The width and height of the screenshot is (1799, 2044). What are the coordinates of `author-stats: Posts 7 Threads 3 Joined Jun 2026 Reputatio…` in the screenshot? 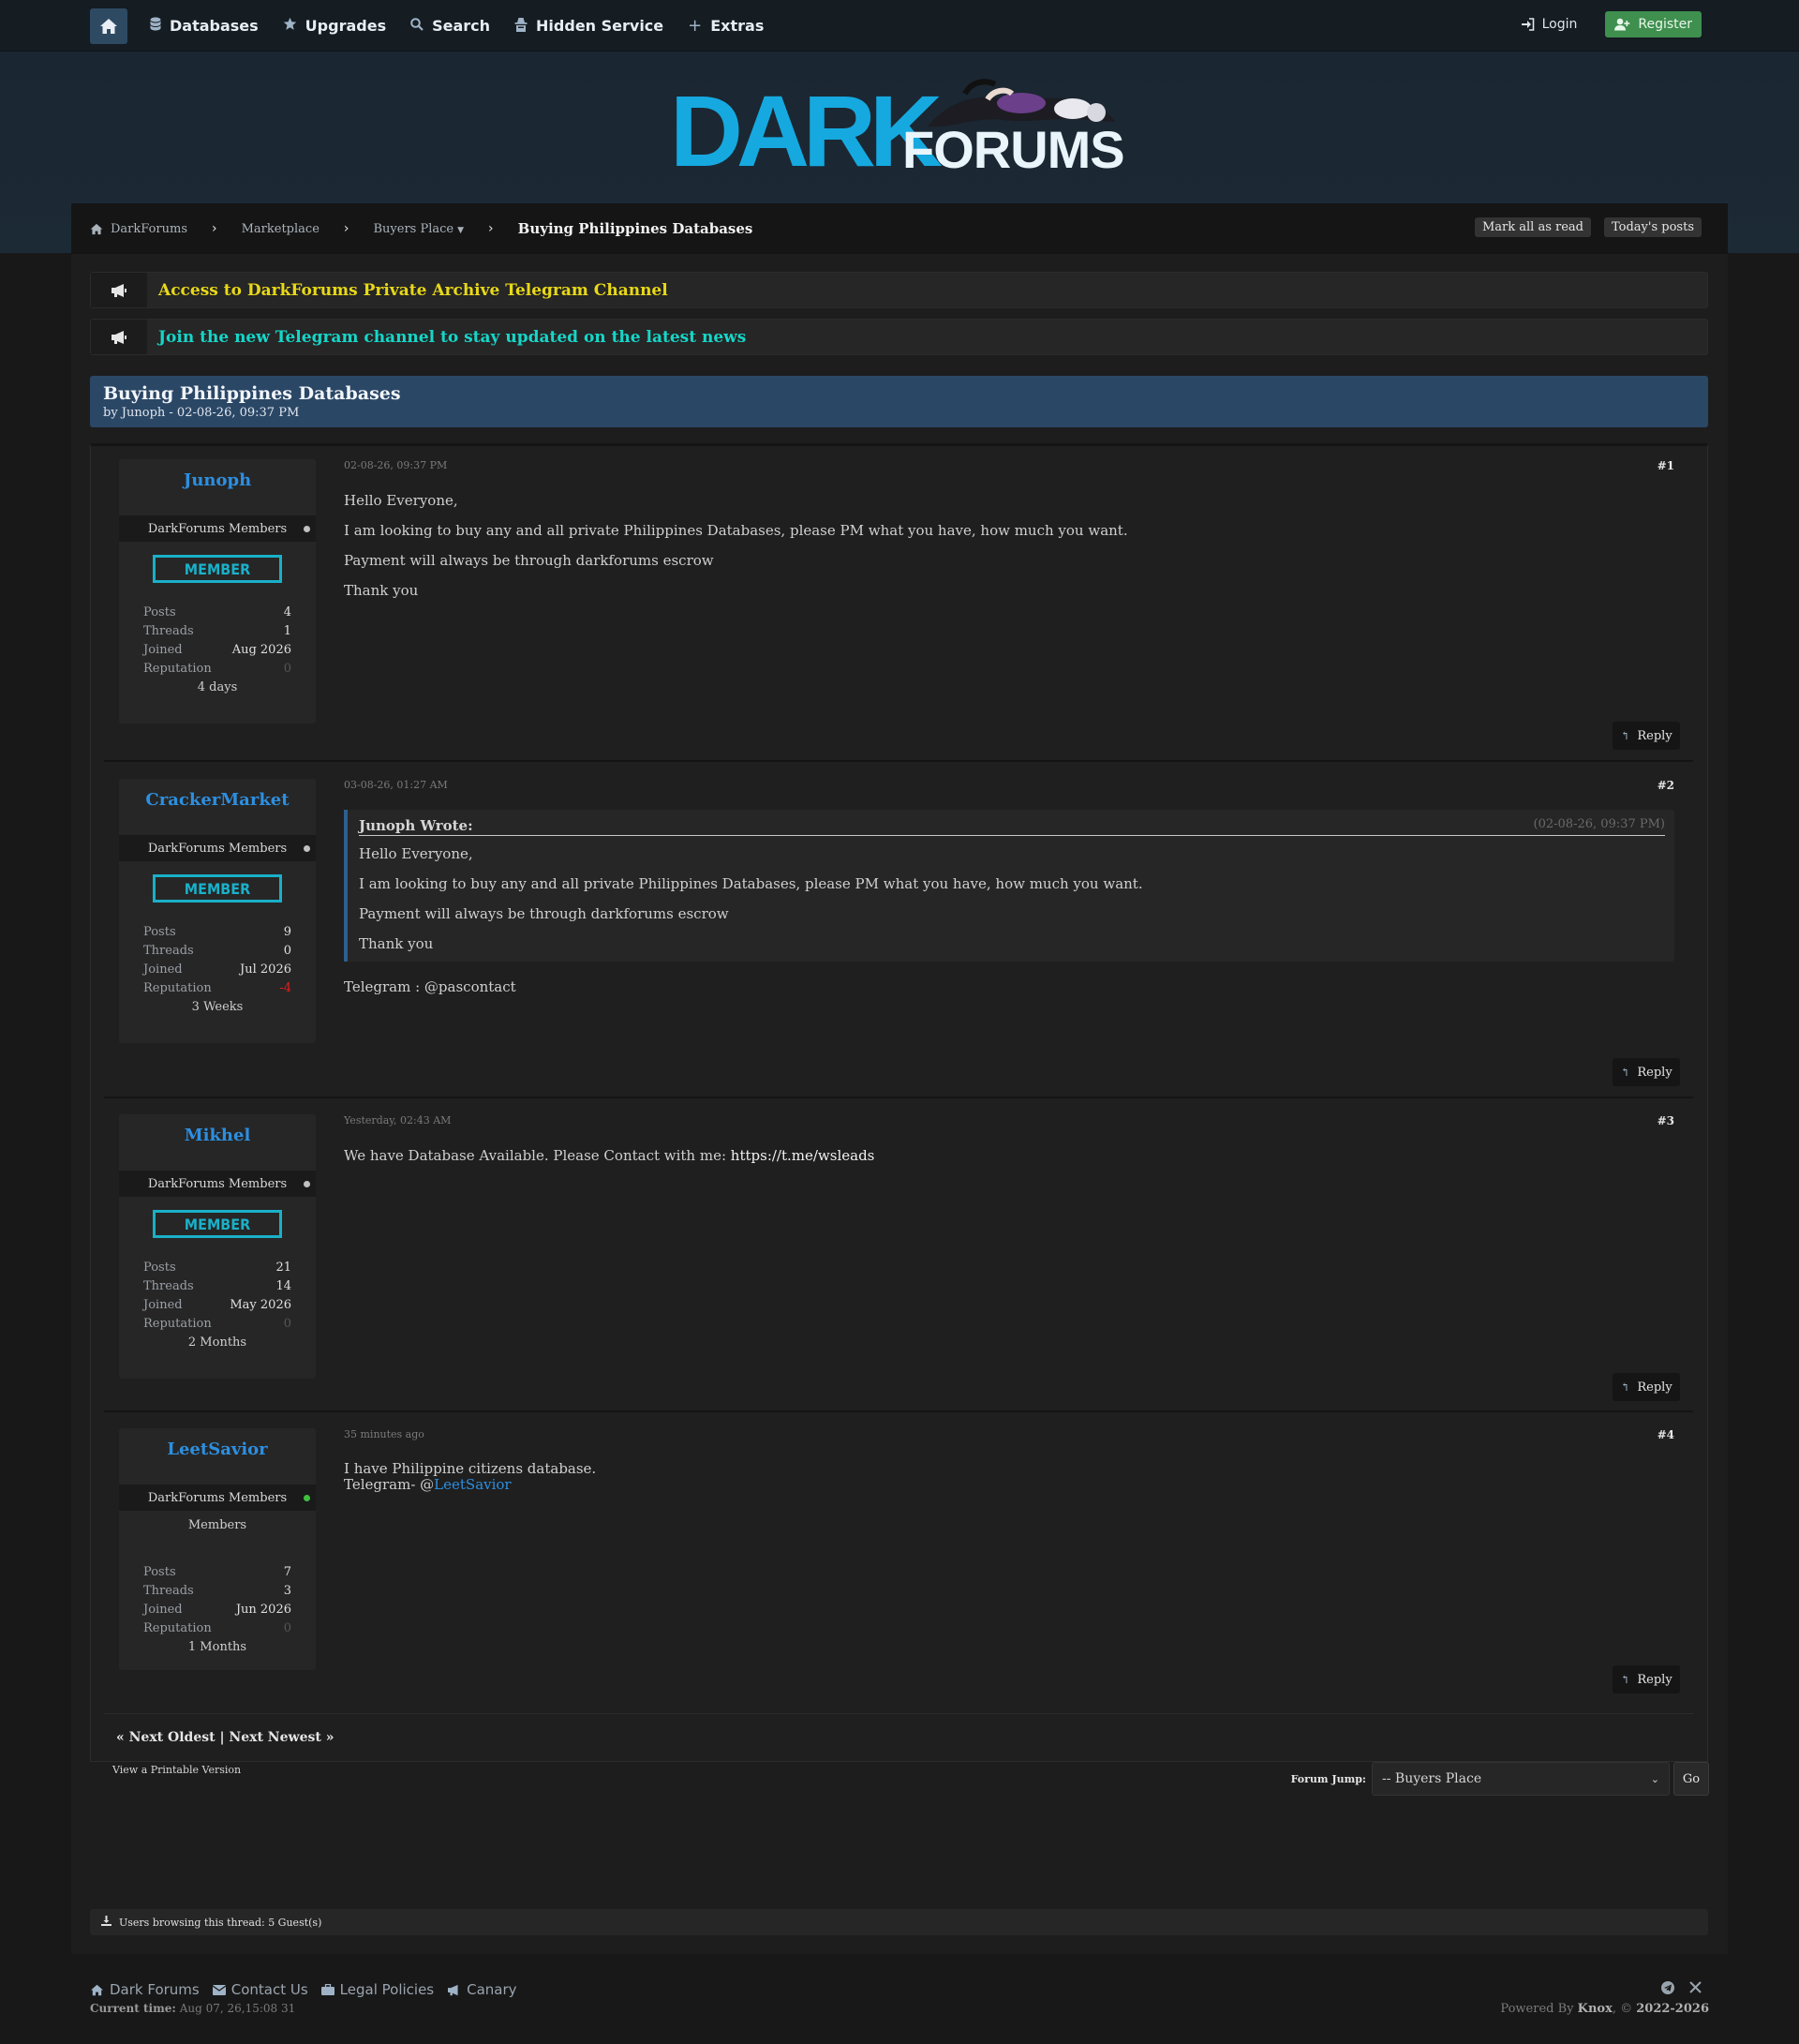 It's located at (217, 1610).